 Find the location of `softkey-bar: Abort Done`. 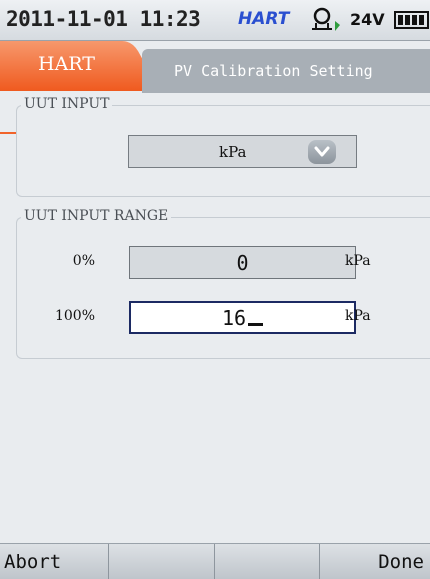

softkey-bar: Abort Done is located at coordinates (215, 561).